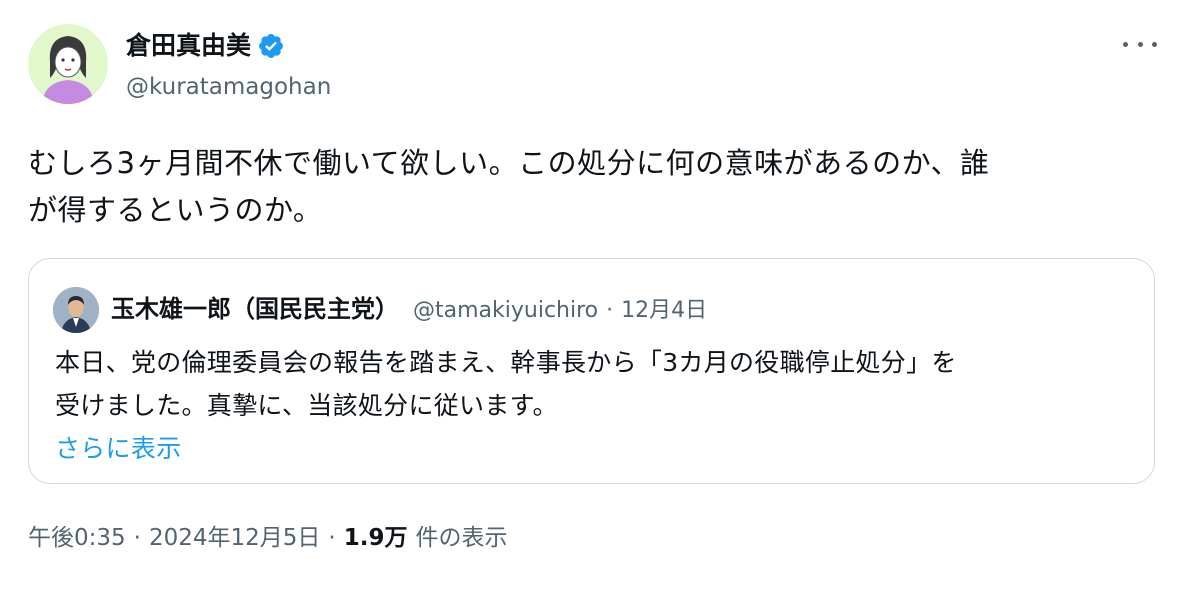  I want to click on quote-author-handle: @tamakiyuichiro, so click(505, 311).